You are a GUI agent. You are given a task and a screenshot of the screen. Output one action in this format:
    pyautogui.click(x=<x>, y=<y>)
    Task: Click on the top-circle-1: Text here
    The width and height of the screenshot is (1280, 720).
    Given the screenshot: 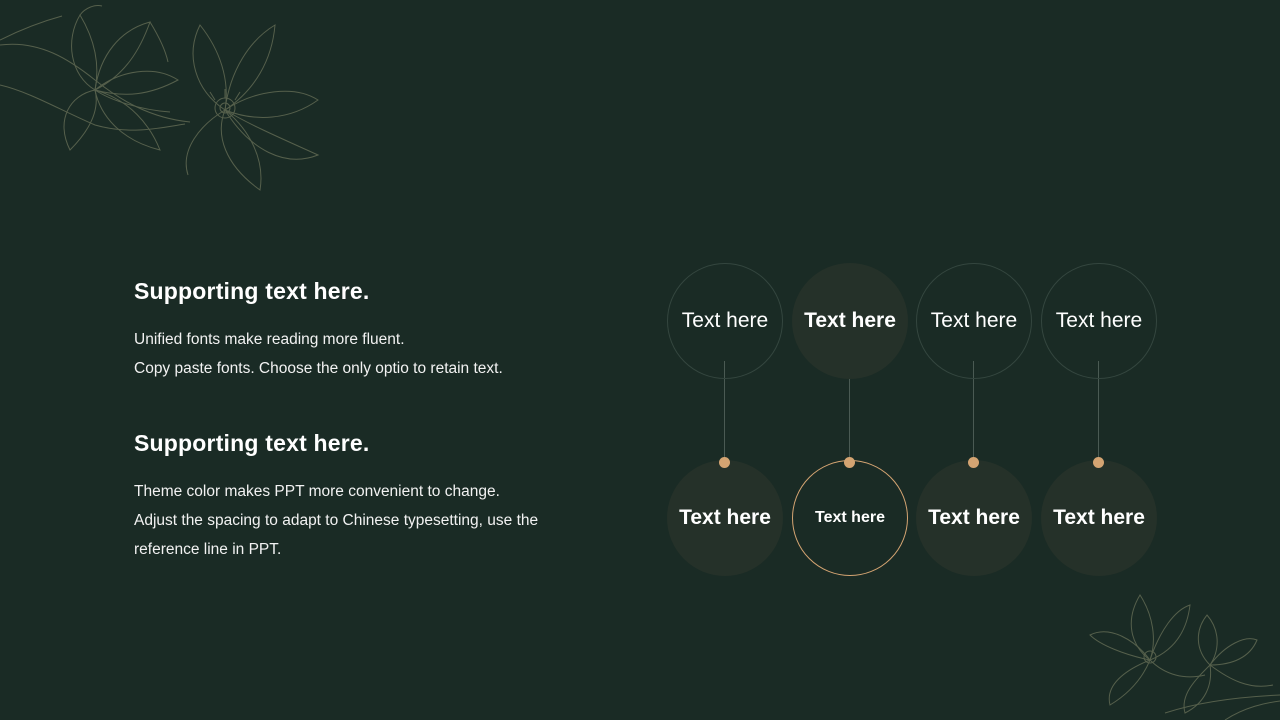 What is the action you would take?
    pyautogui.click(x=725, y=321)
    